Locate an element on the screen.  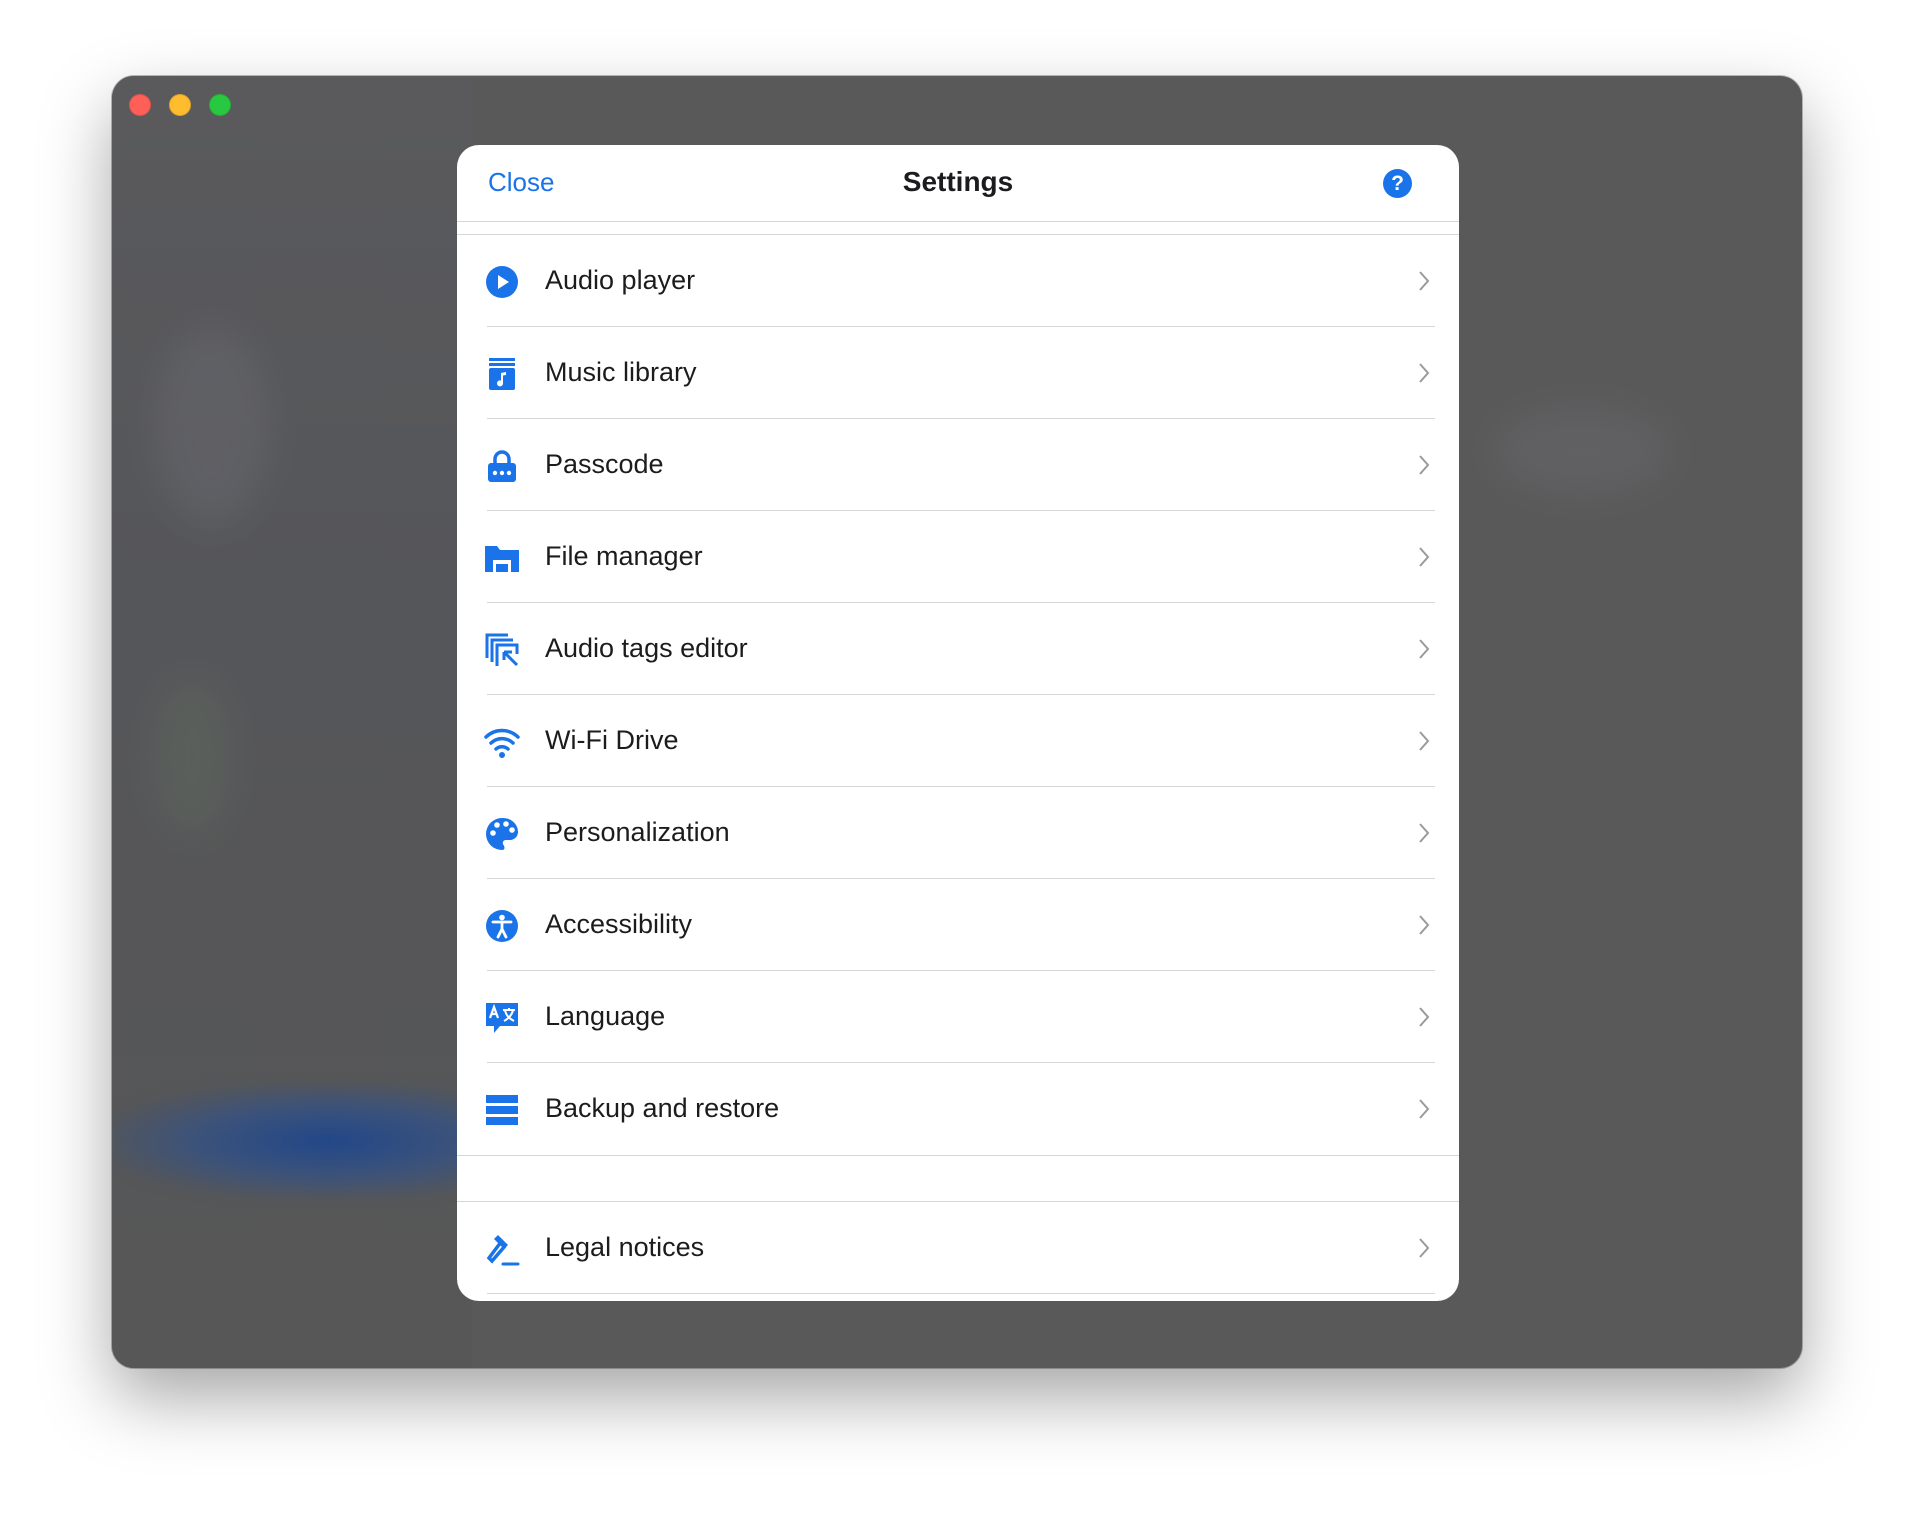
settings-item-legal-notices: Legal notices is located at coordinates (958, 1248).